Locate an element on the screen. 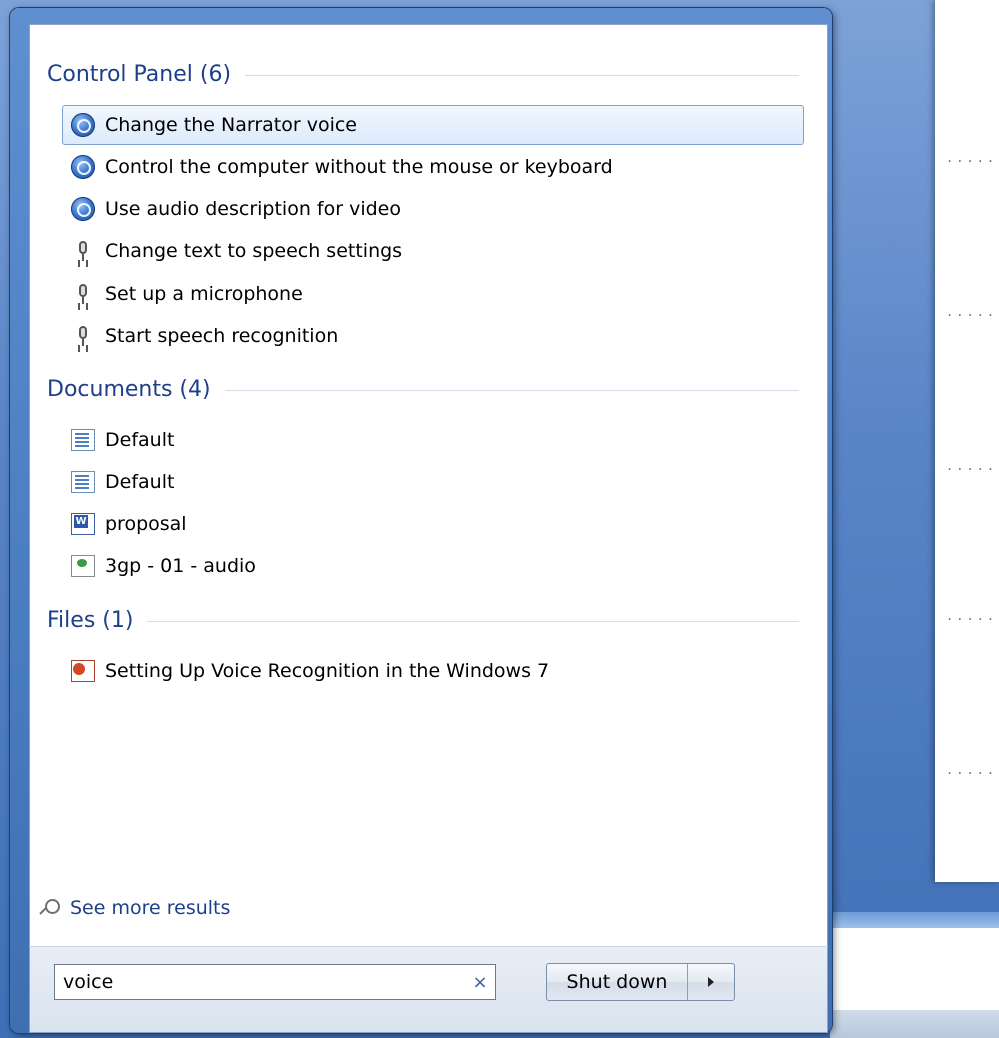  background-window is located at coordinates (967, 441).